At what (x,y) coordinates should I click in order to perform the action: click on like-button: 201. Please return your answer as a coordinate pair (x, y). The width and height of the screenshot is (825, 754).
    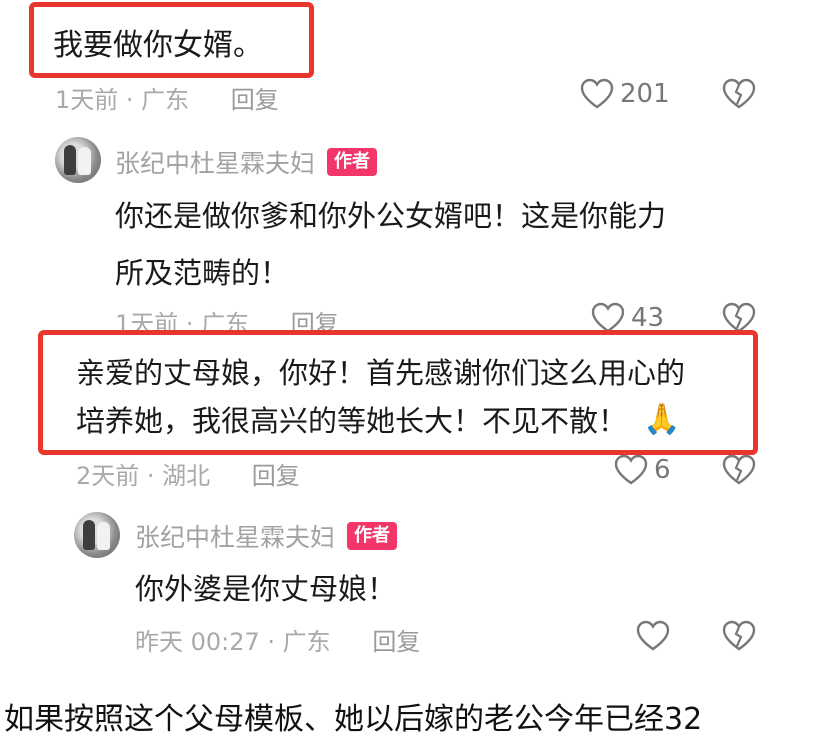
    Looking at the image, I should click on (625, 94).